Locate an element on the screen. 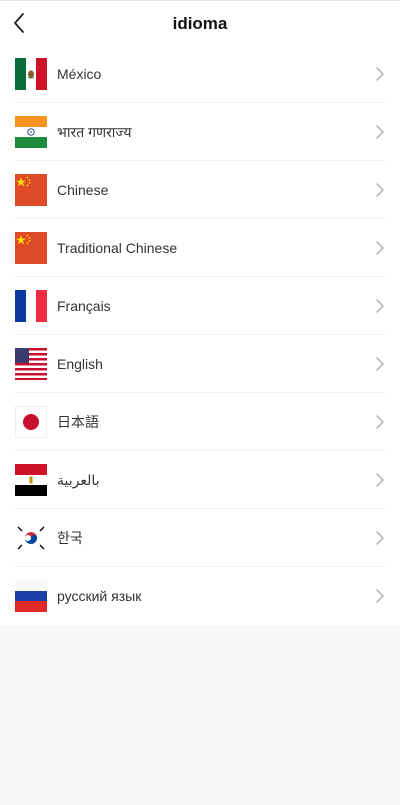 The width and height of the screenshot is (400, 805). top-nav-bar: idioma is located at coordinates (200, 22).